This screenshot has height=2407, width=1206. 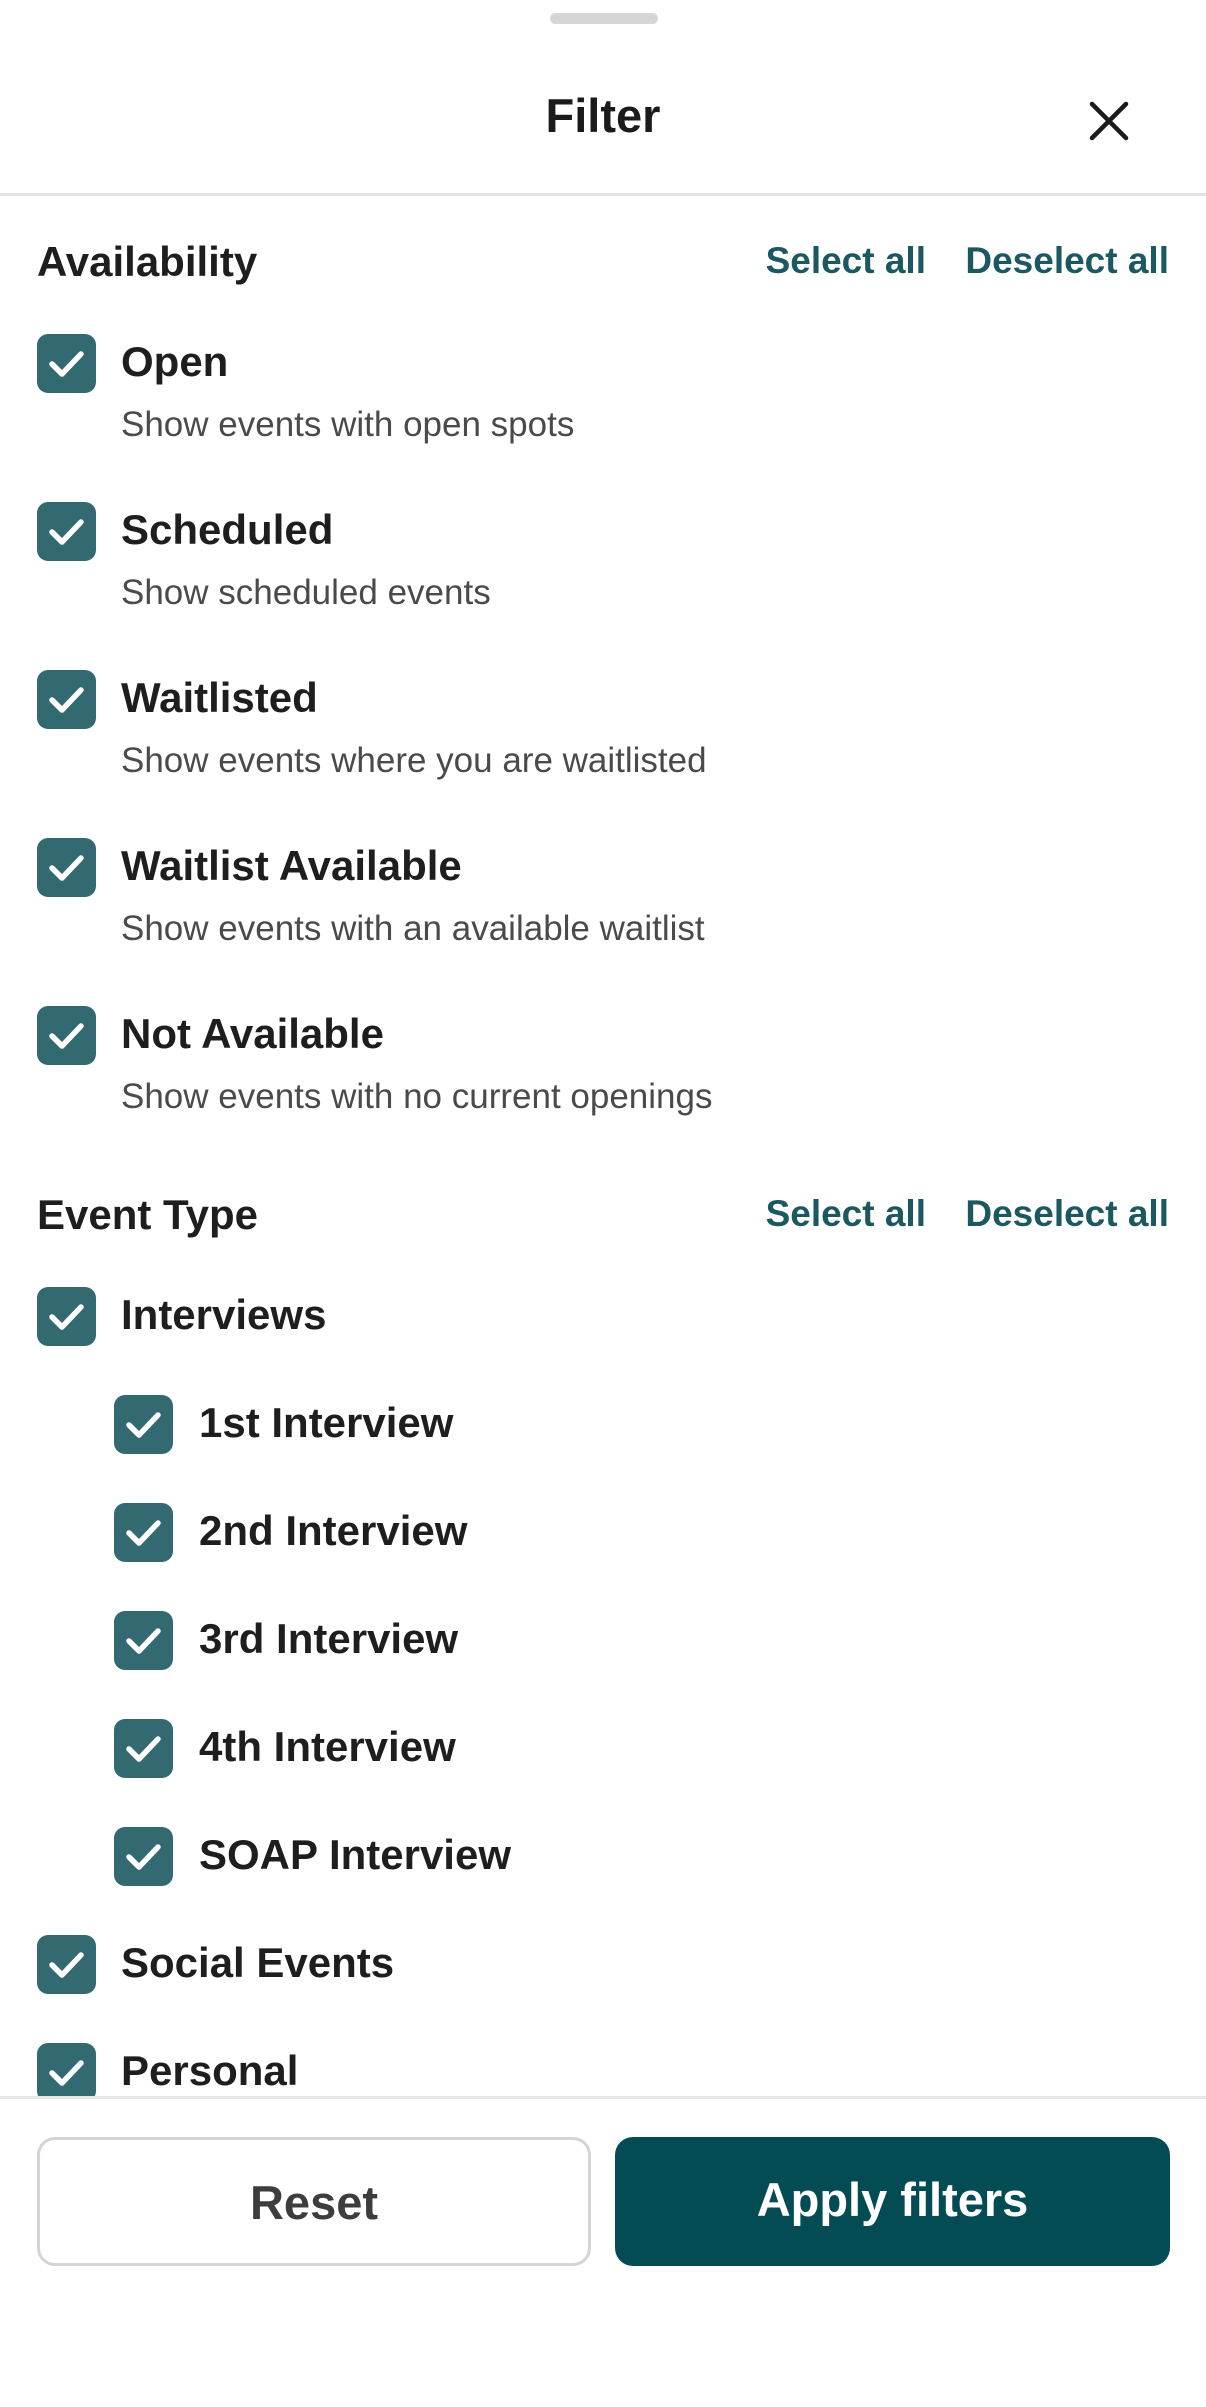 I want to click on checkbox-social-events, so click(x=66, y=1964).